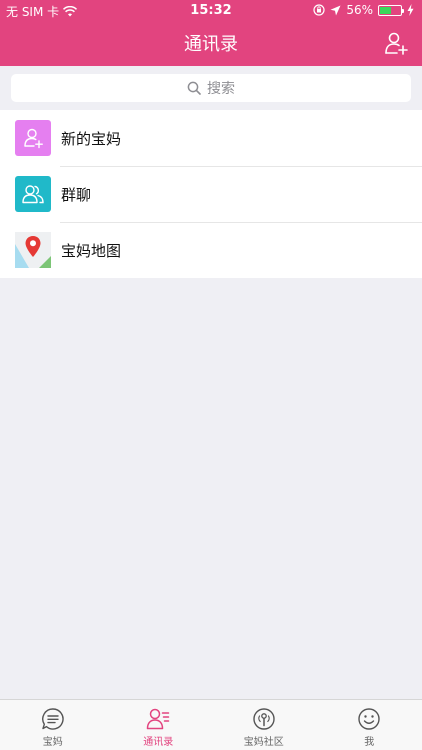 The height and width of the screenshot is (750, 422). I want to click on mom-map-avatar, so click(33, 250).